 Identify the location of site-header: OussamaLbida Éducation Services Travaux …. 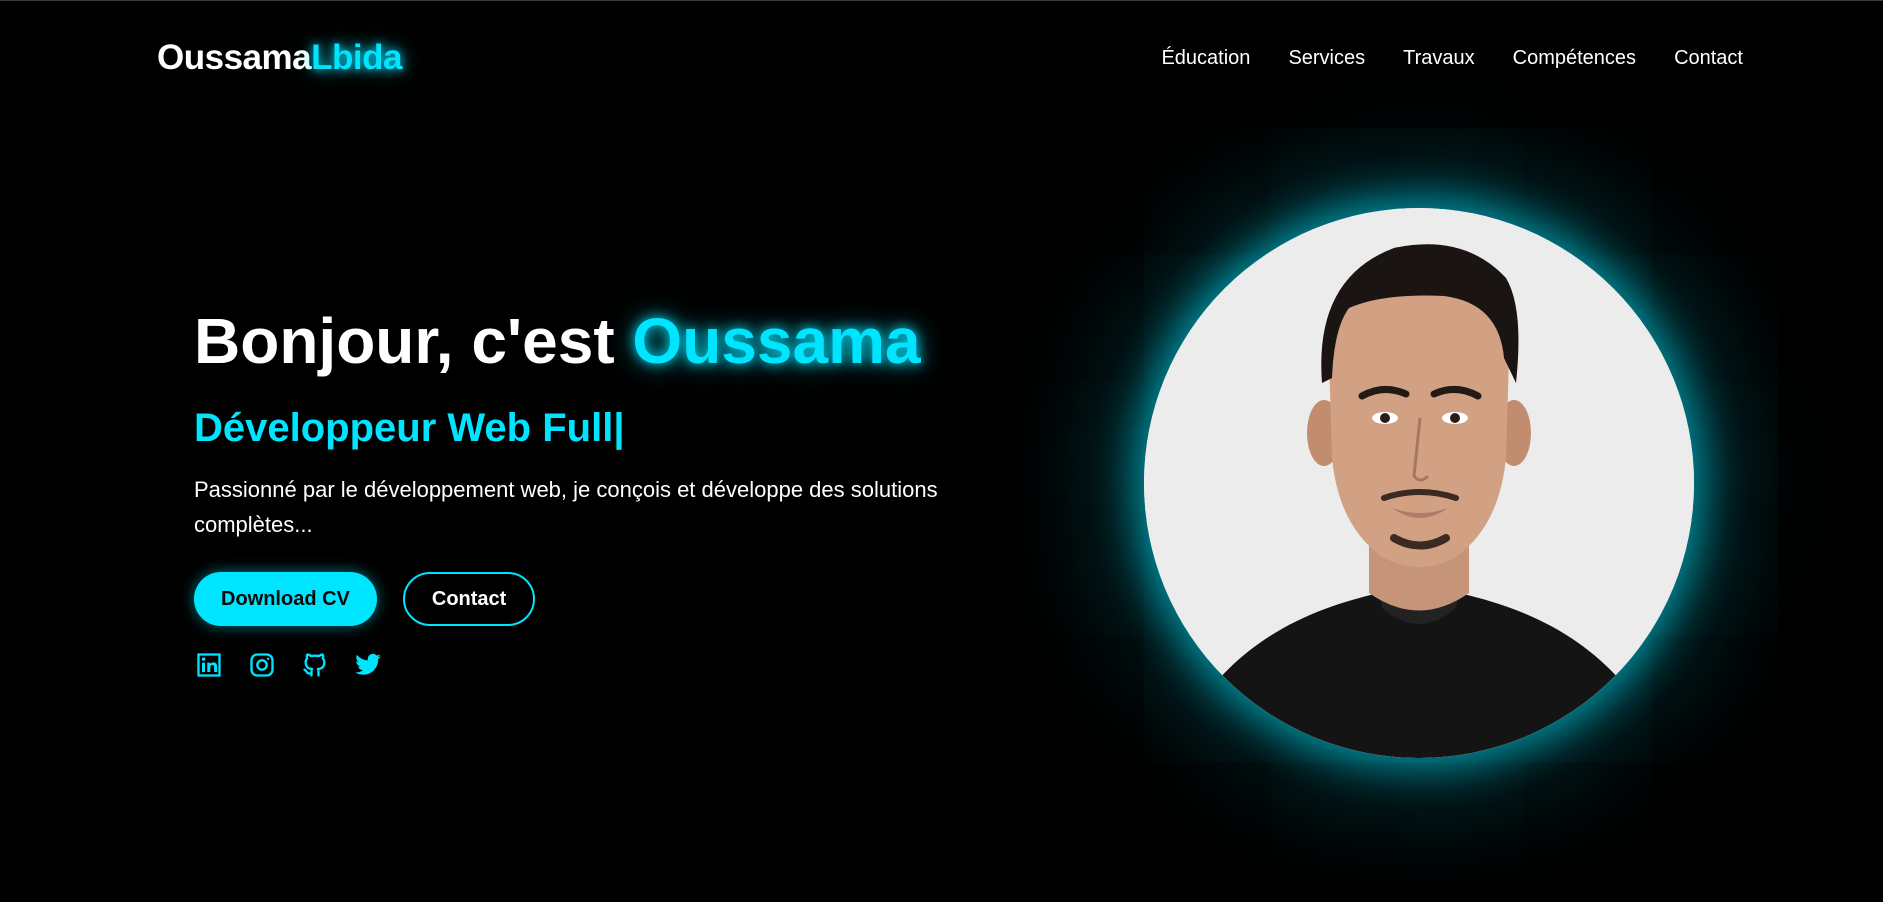
(941, 59).